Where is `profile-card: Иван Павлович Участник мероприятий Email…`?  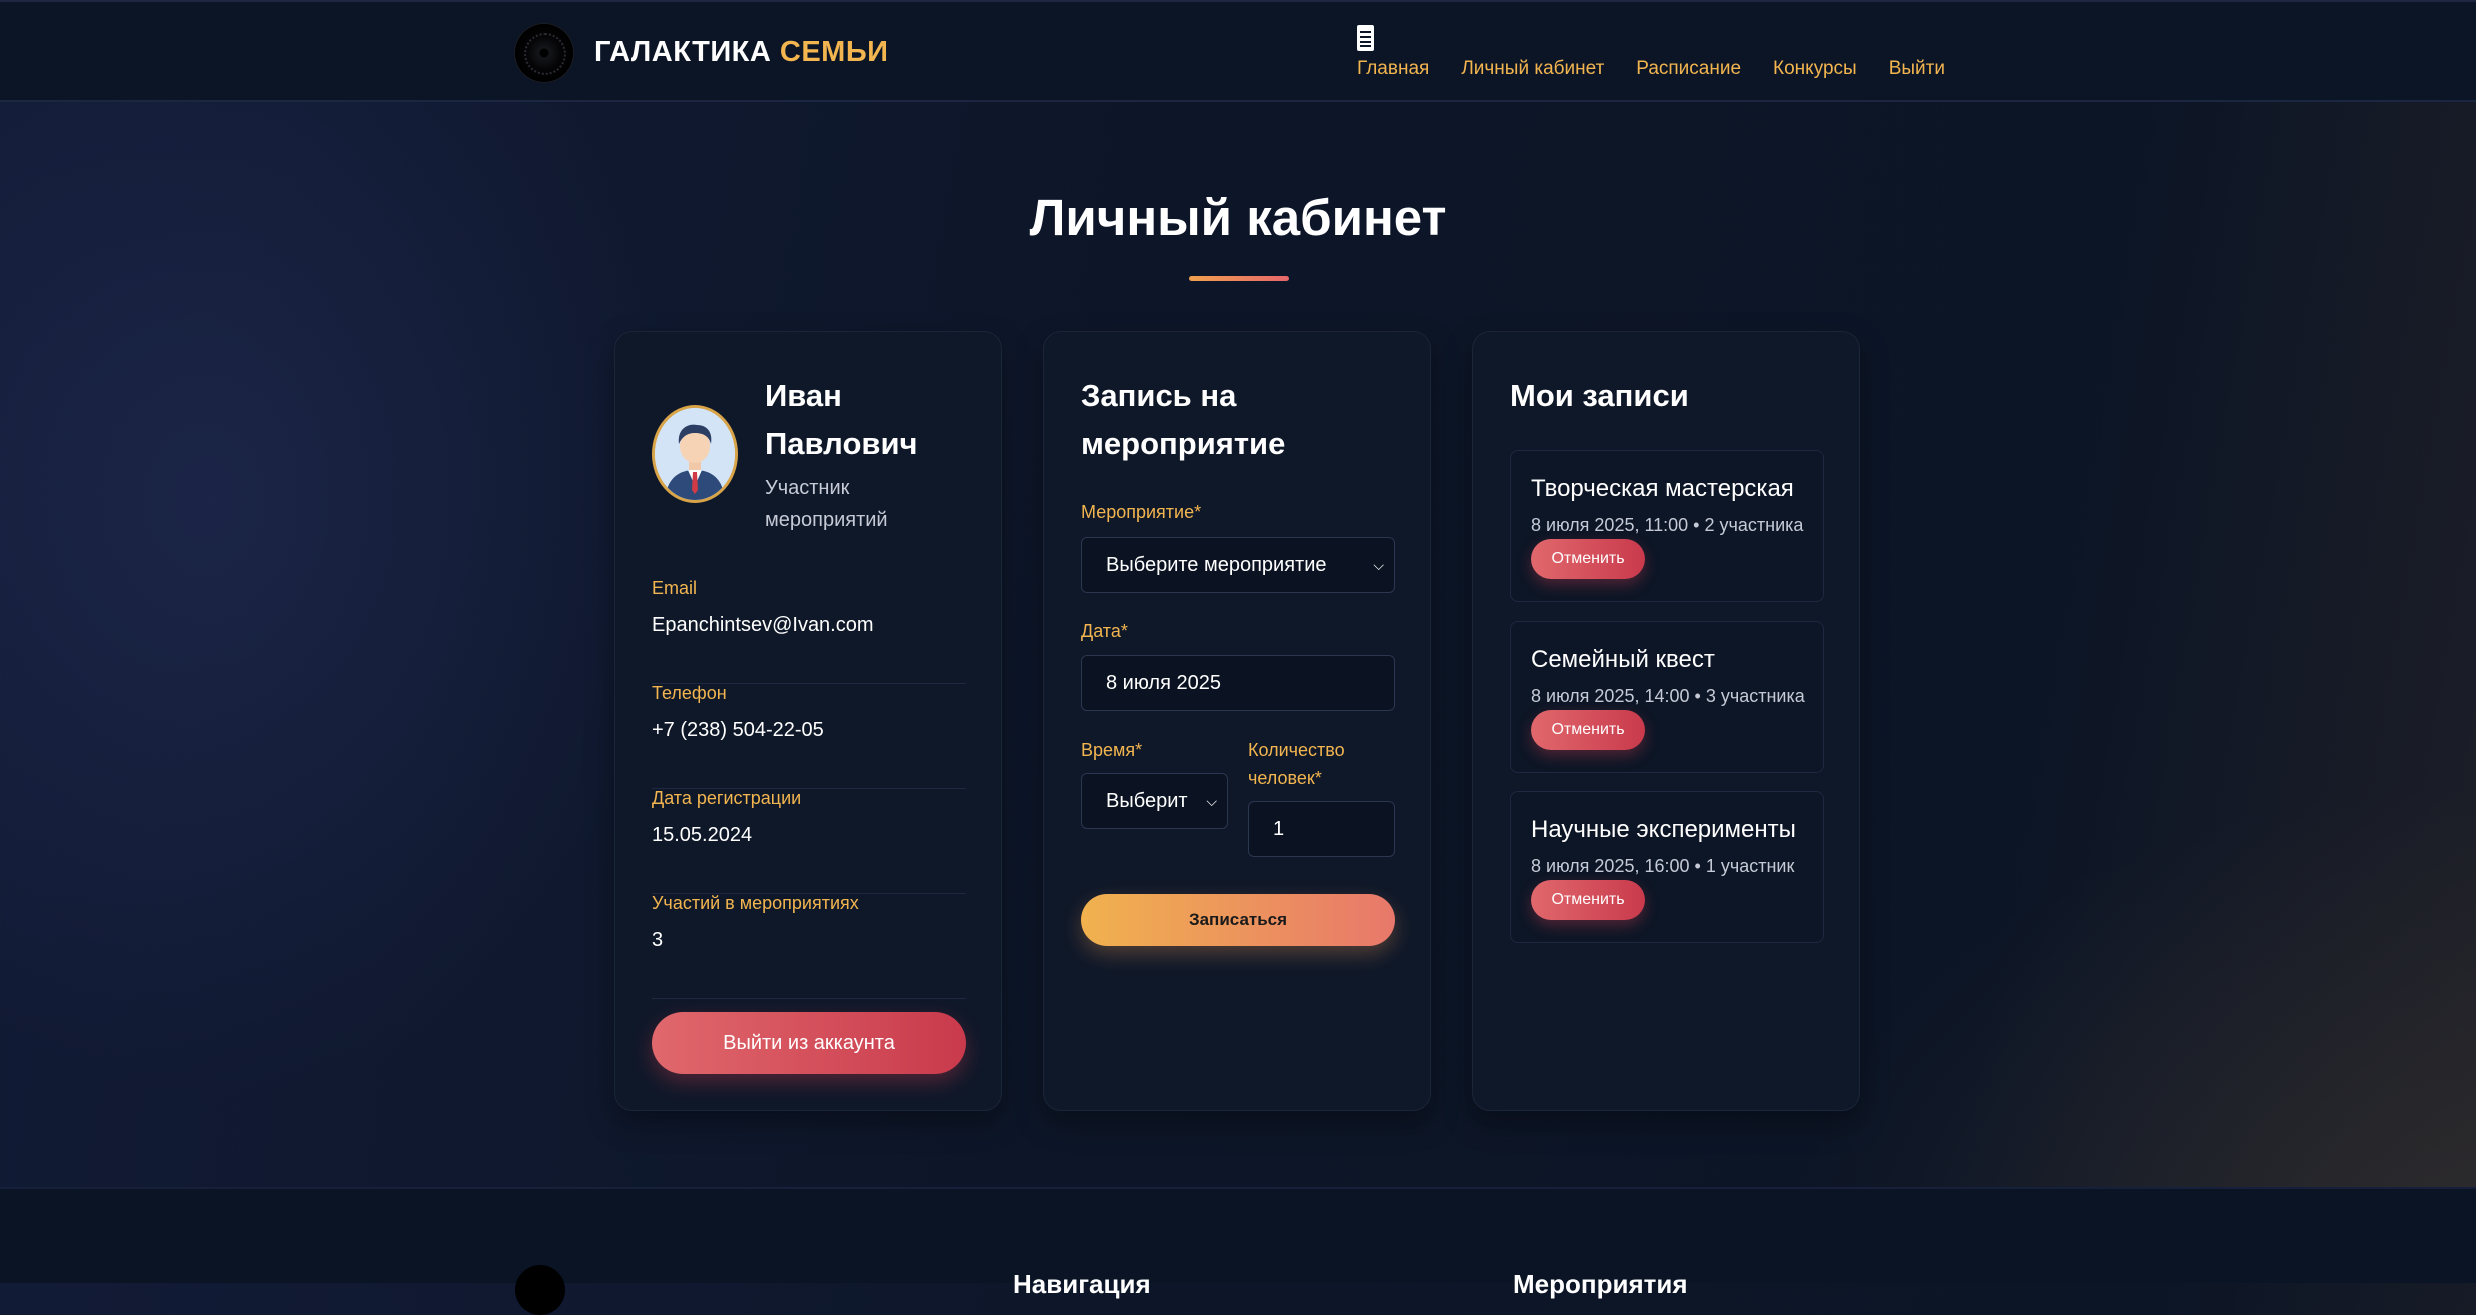 profile-card: Иван Павлович Участник мероприятий Email… is located at coordinates (808, 721).